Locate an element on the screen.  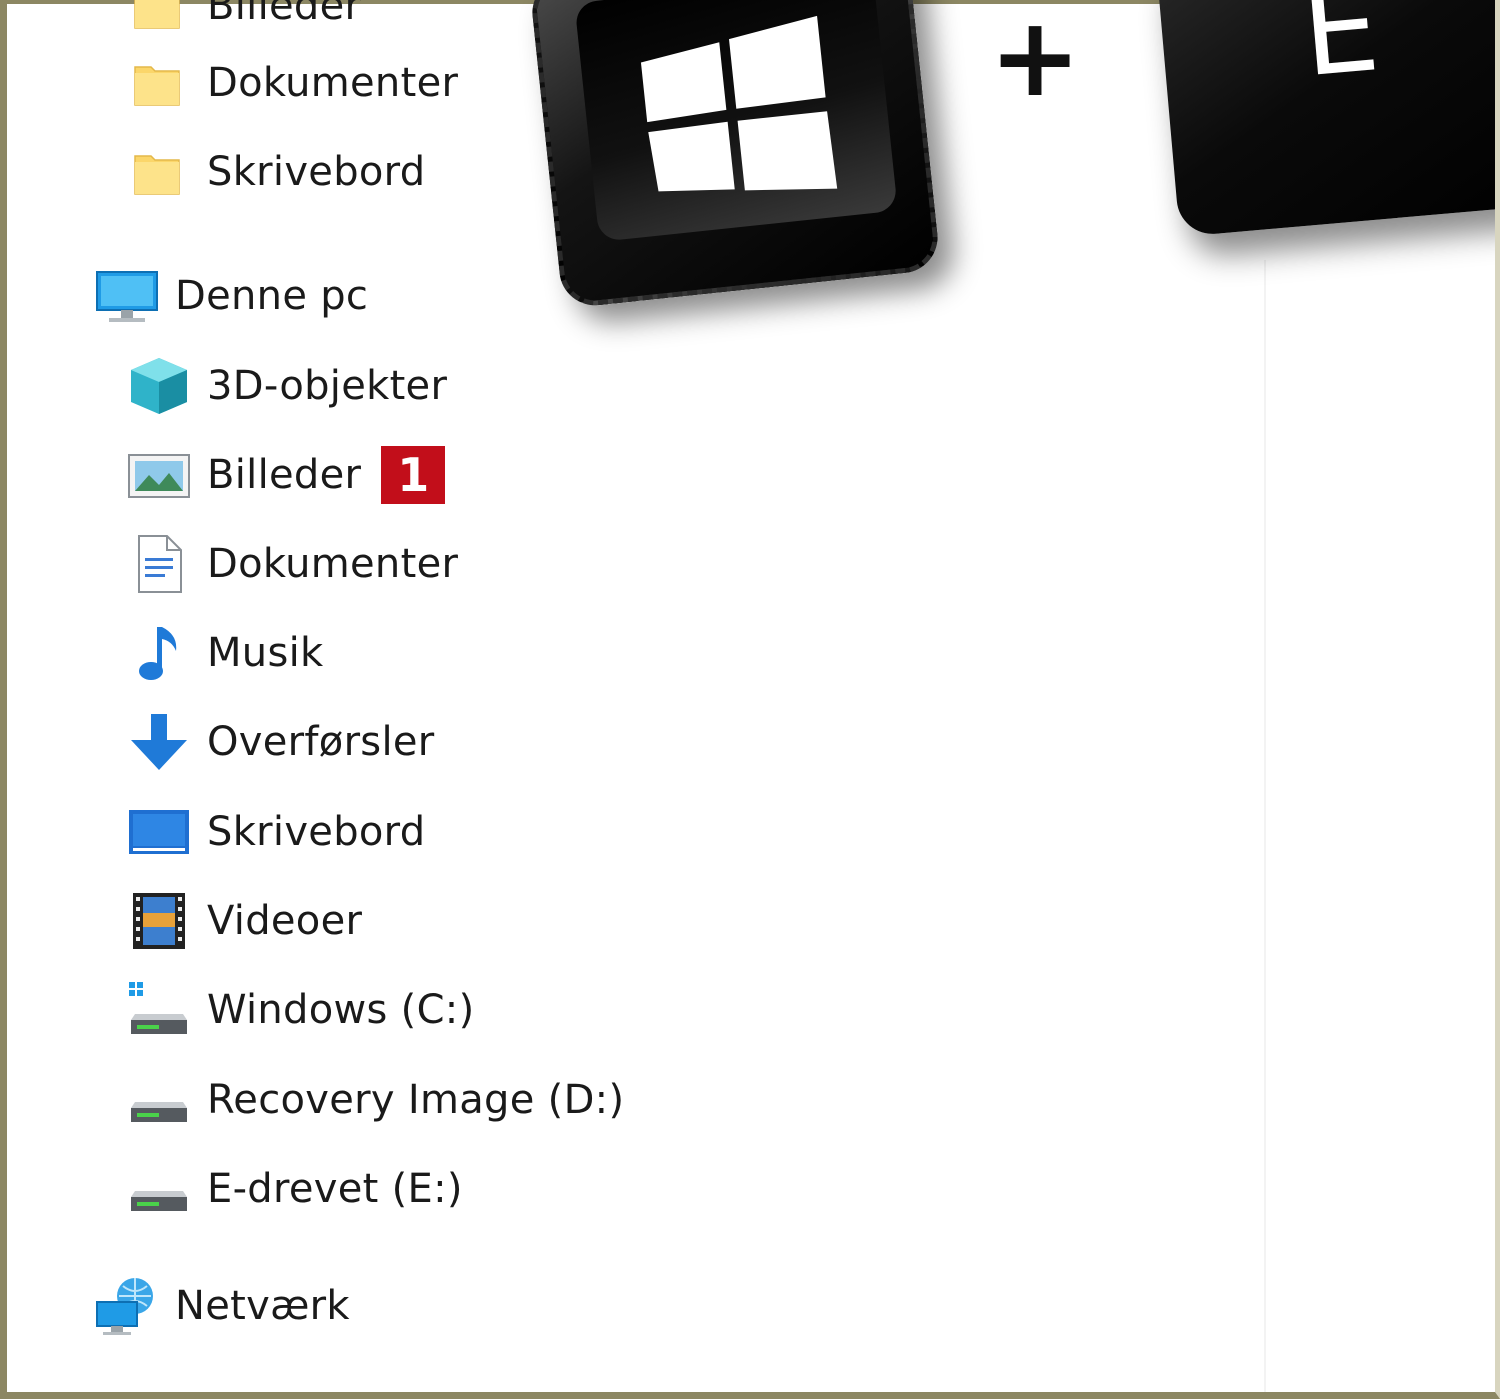
windows-key-face is located at coordinates (736, 121).